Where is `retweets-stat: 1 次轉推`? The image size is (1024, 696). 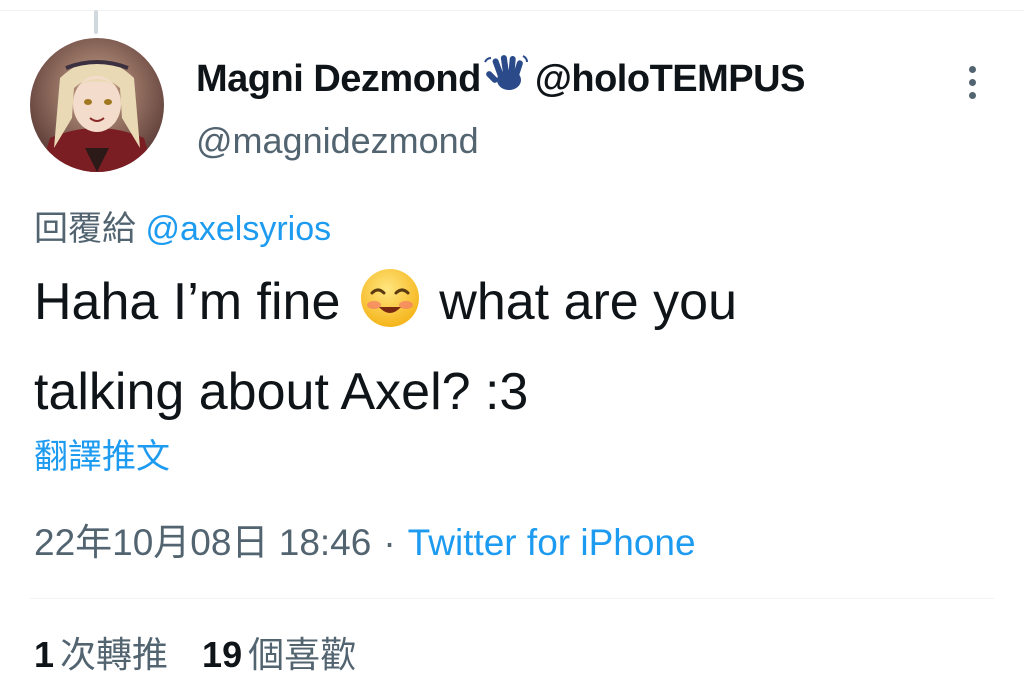
retweets-stat: 1 次轉推 is located at coordinates (101, 654).